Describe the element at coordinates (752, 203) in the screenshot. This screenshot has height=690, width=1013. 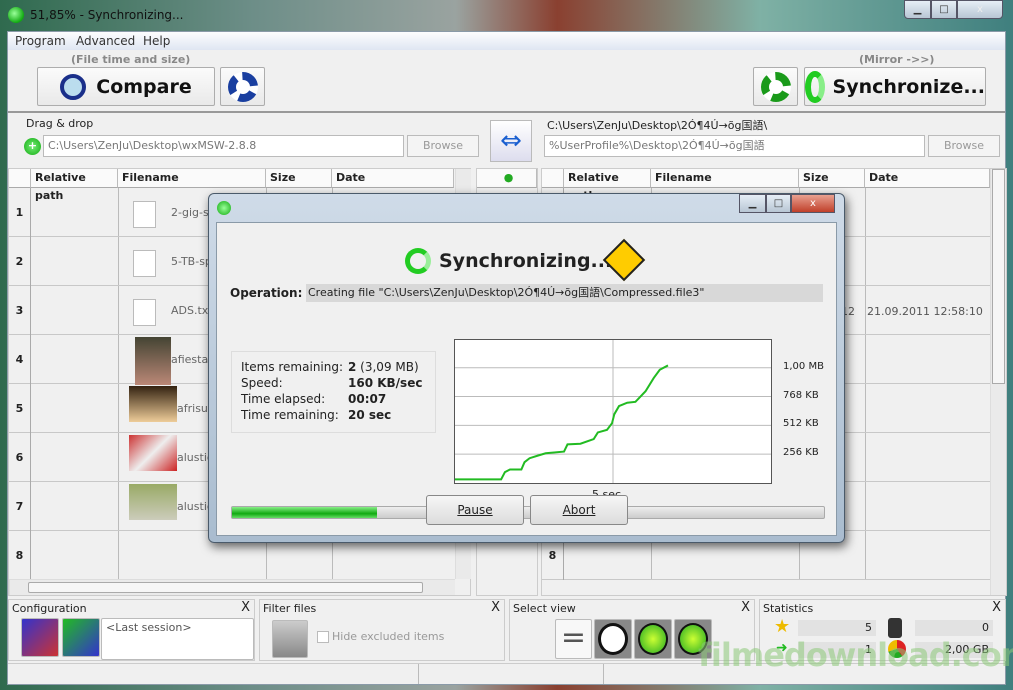
I see `dialog-minimize-button: ▁` at that location.